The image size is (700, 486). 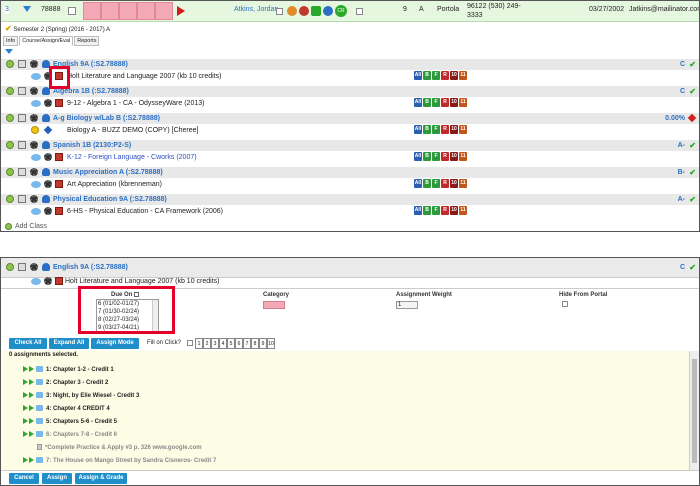 I want to click on tab-course-assign-eval: Course/Assign/Eval, so click(x=46, y=41).